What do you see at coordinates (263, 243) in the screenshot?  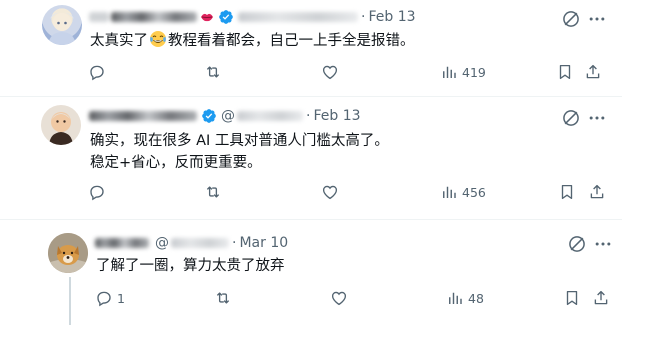 I see `tweet-date: Mar 10` at bounding box center [263, 243].